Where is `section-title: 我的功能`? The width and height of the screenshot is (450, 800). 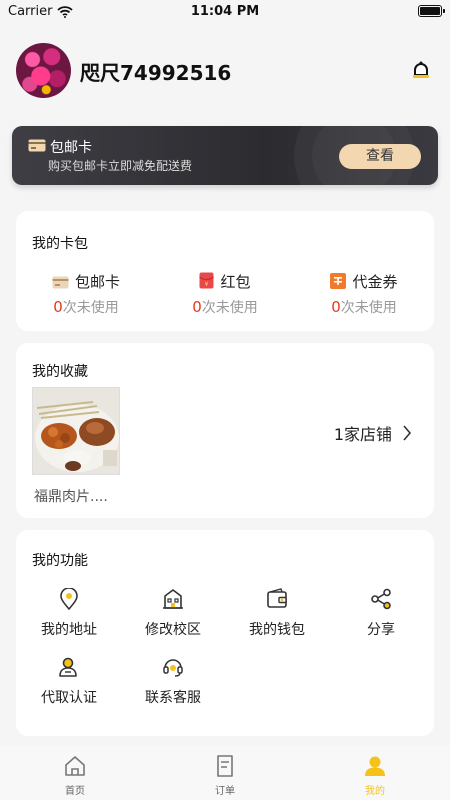 section-title: 我的功能 is located at coordinates (60, 561).